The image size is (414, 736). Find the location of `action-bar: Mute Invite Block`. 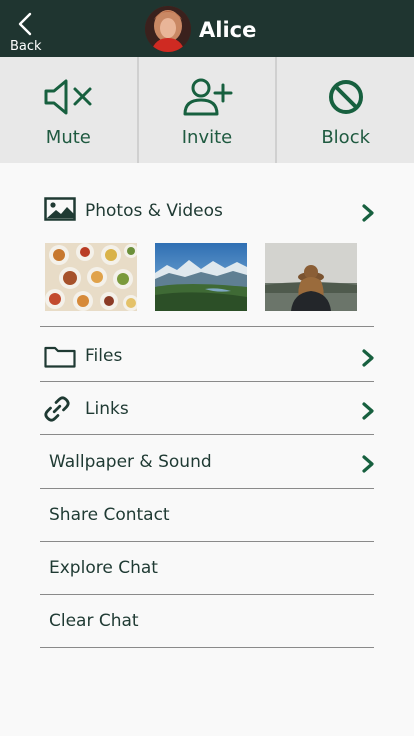

action-bar: Mute Invite Block is located at coordinates (207, 110).